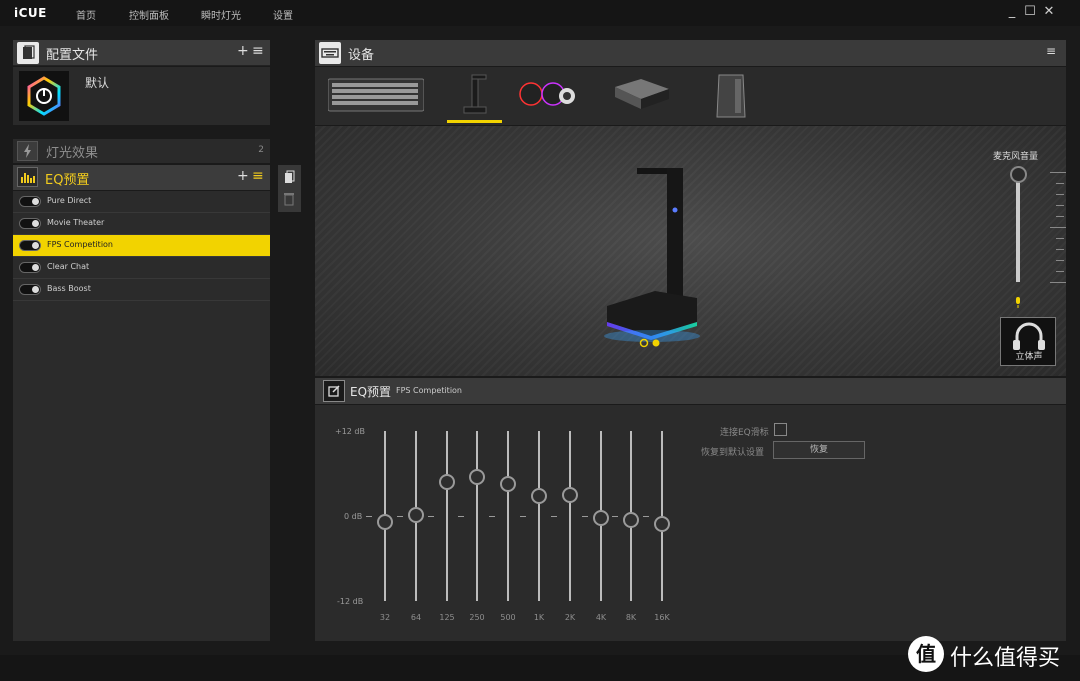 The width and height of the screenshot is (1080, 681). What do you see at coordinates (385, 617) in the screenshot?
I see `eq-freq-label: 32` at bounding box center [385, 617].